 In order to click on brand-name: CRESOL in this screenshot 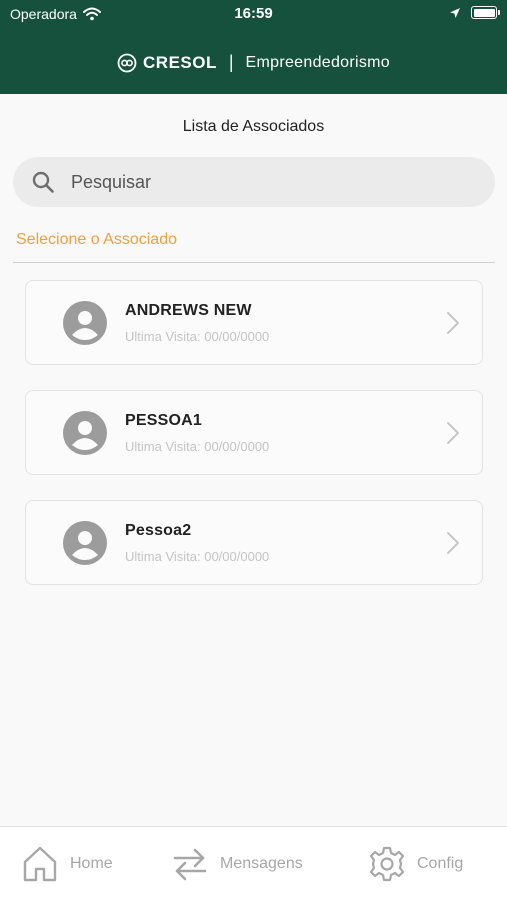, I will do `click(180, 62)`.